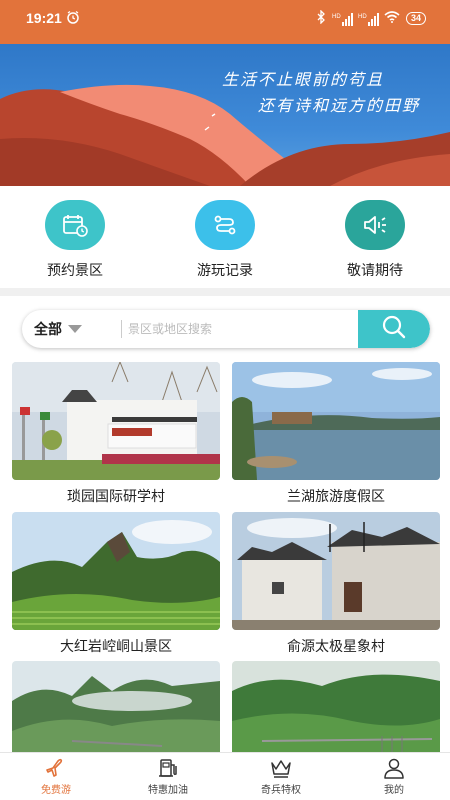 This screenshot has width=450, height=800. What do you see at coordinates (336, 17) in the screenshot?
I see `network-label-1: HD` at bounding box center [336, 17].